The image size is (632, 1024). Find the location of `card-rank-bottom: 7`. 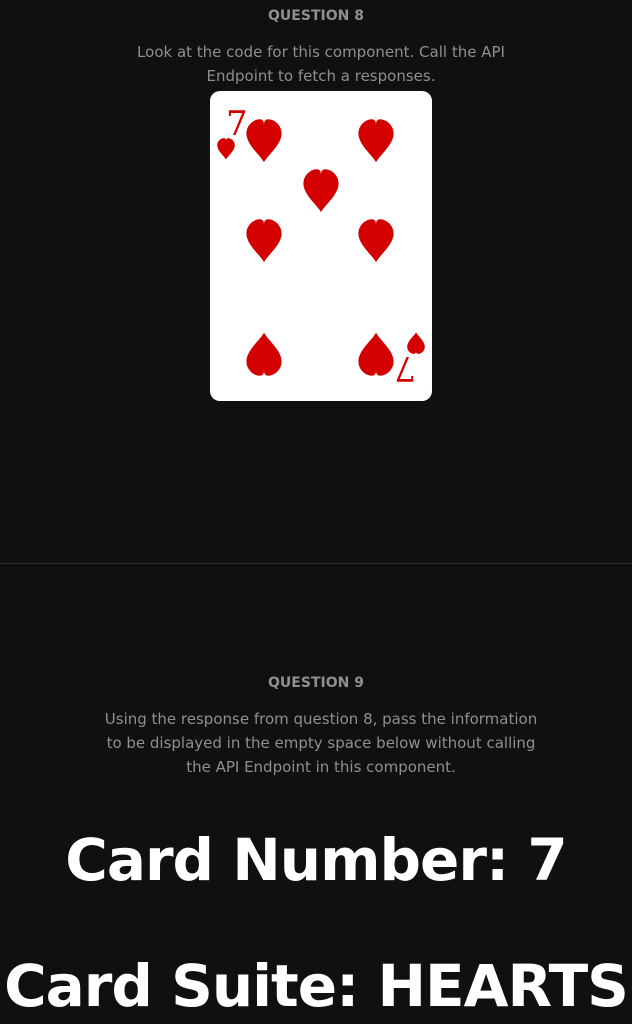

card-rank-bottom: 7 is located at coordinates (405, 368).